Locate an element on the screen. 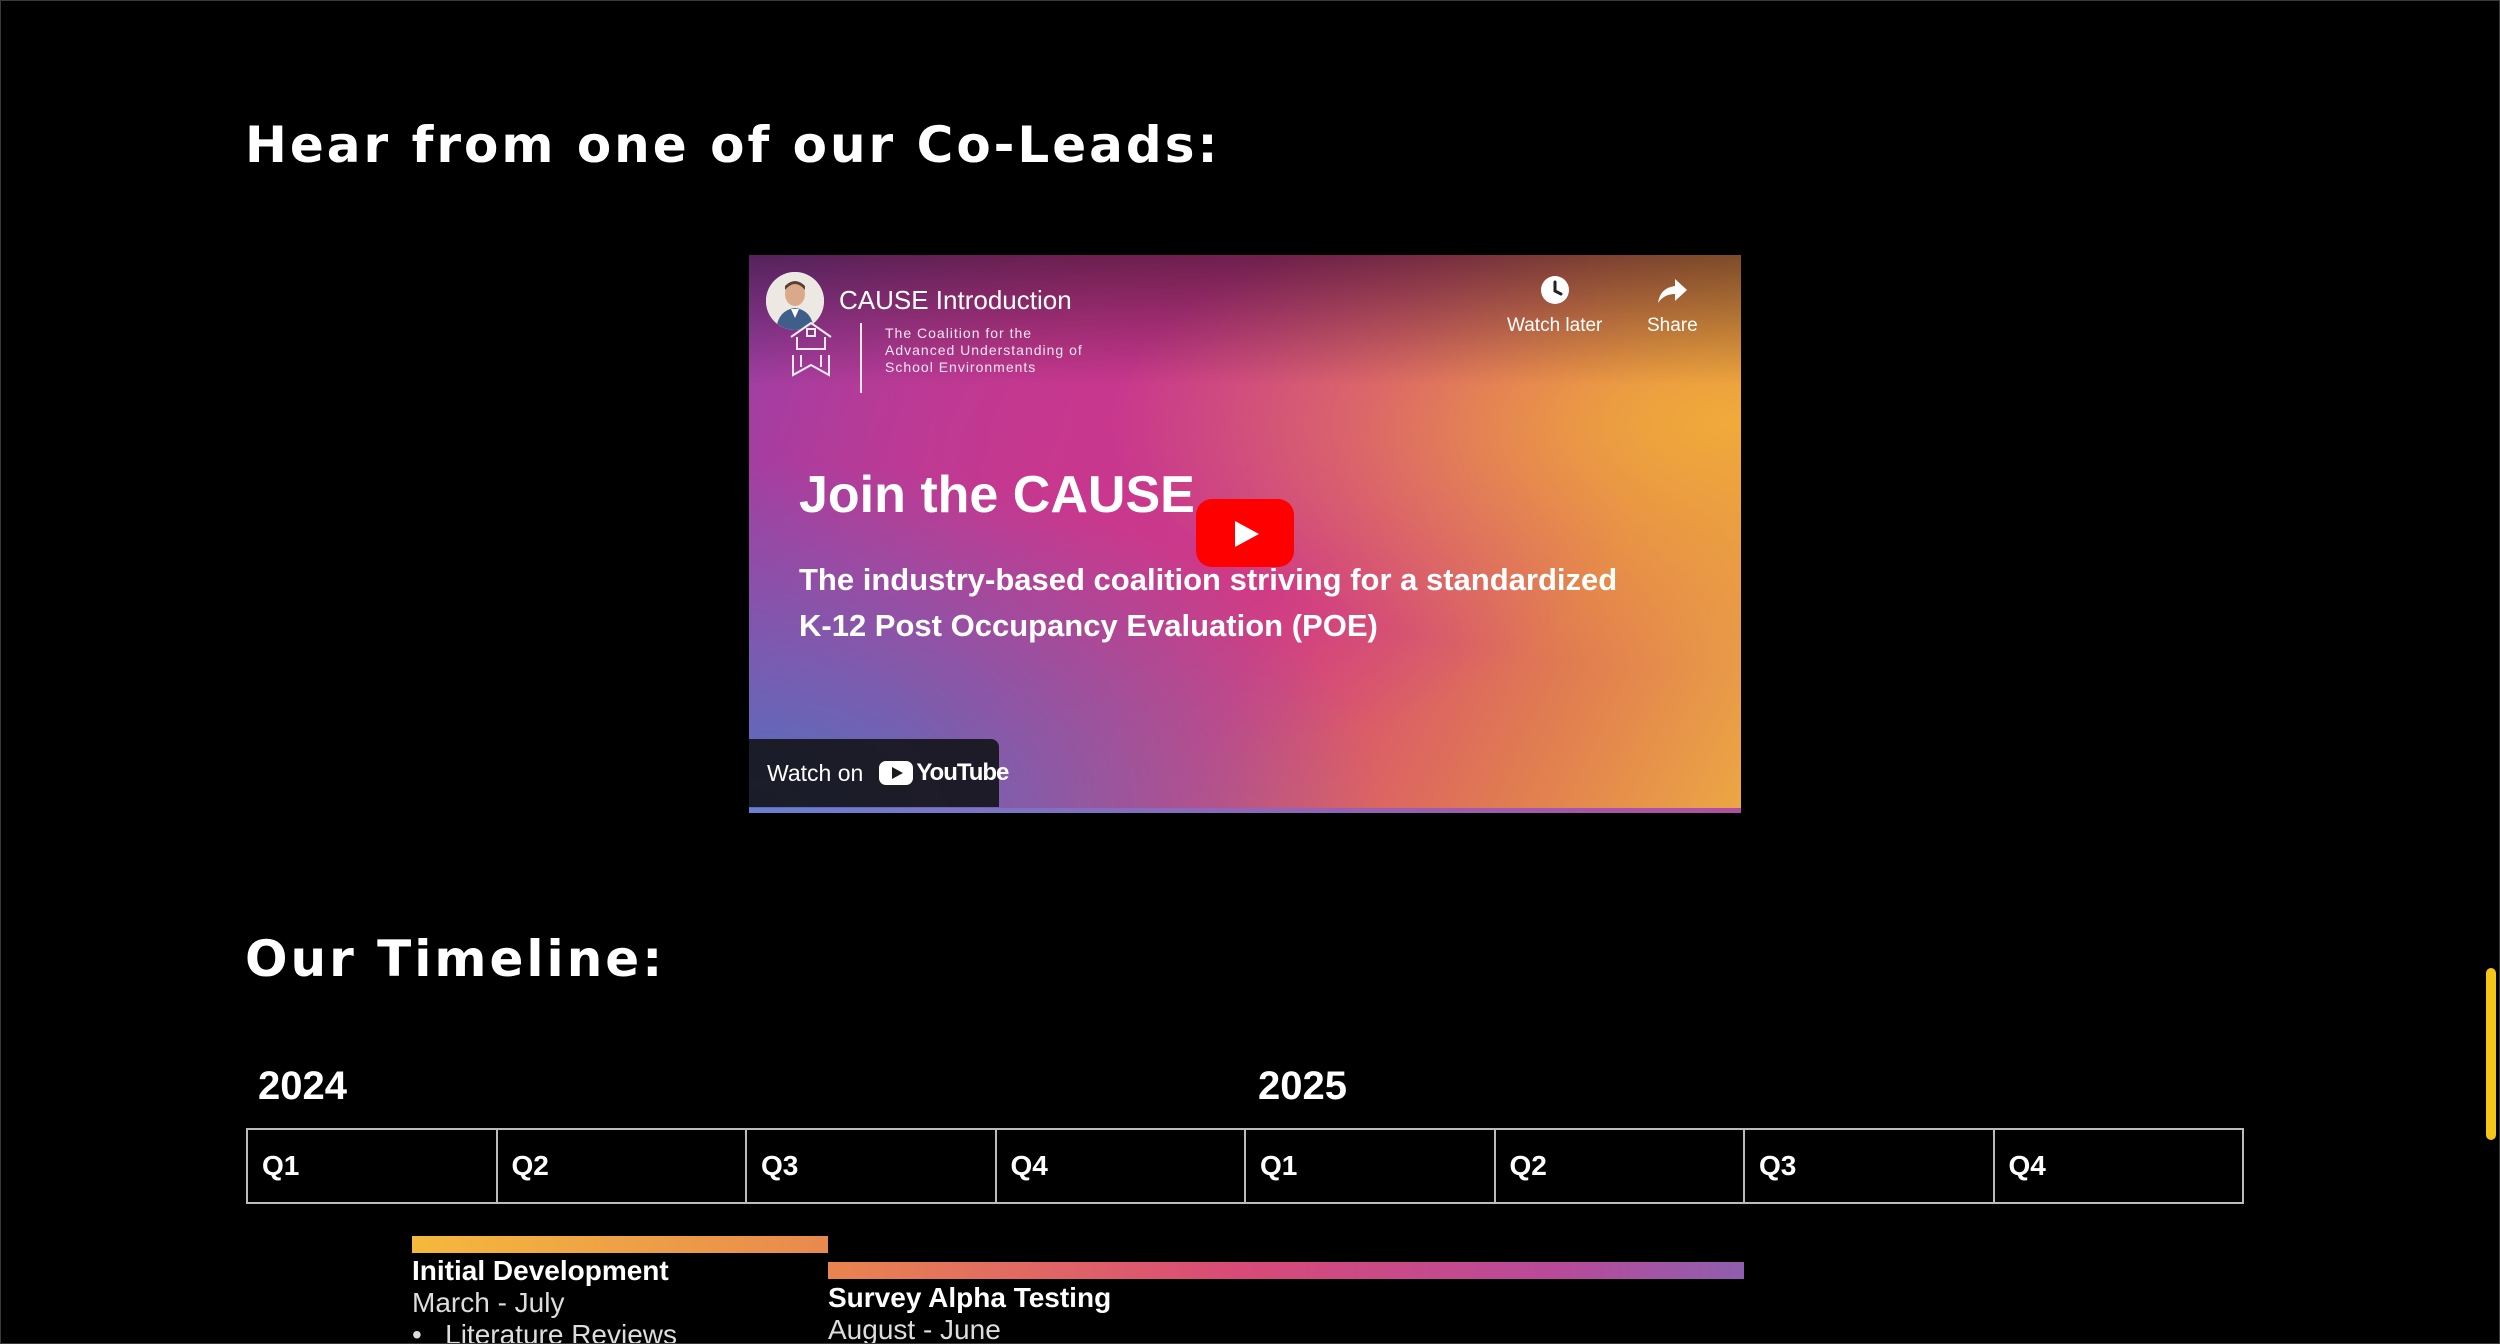 The image size is (2500, 1344). year-label-2024: 2024 is located at coordinates (302, 1086).